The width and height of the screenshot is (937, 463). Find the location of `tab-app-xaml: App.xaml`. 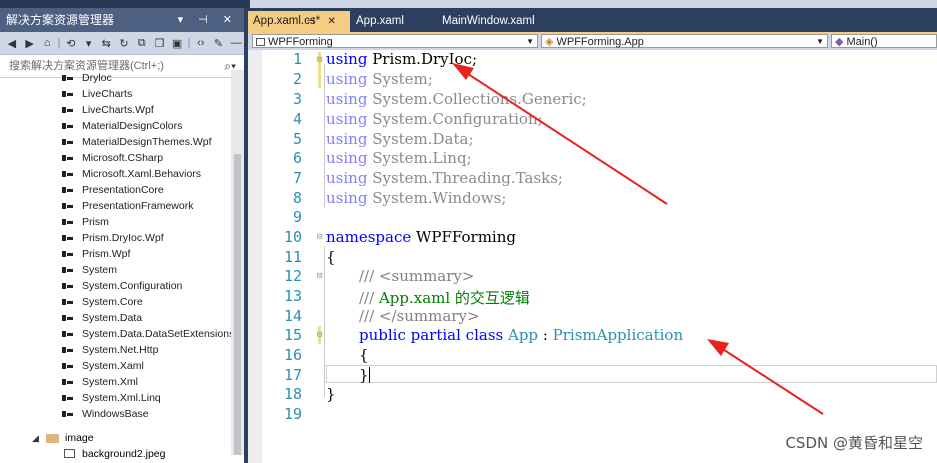

tab-app-xaml: App.xaml is located at coordinates (380, 21).